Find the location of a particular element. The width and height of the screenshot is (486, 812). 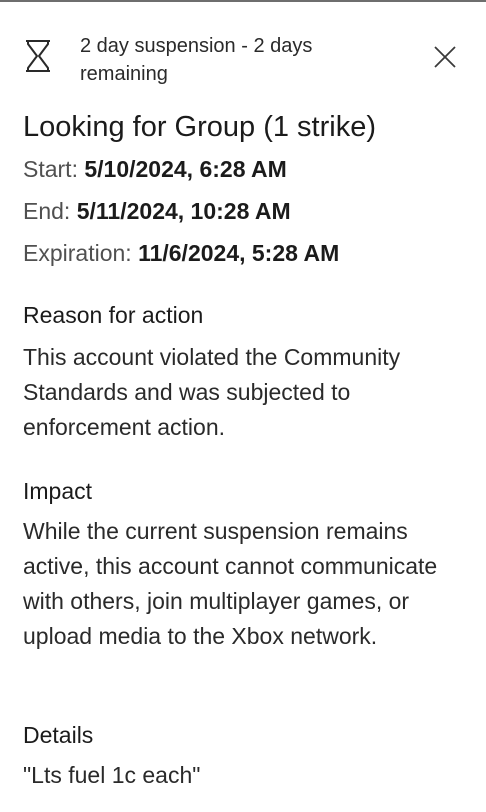

impact-heading: Impact is located at coordinates (58, 491).